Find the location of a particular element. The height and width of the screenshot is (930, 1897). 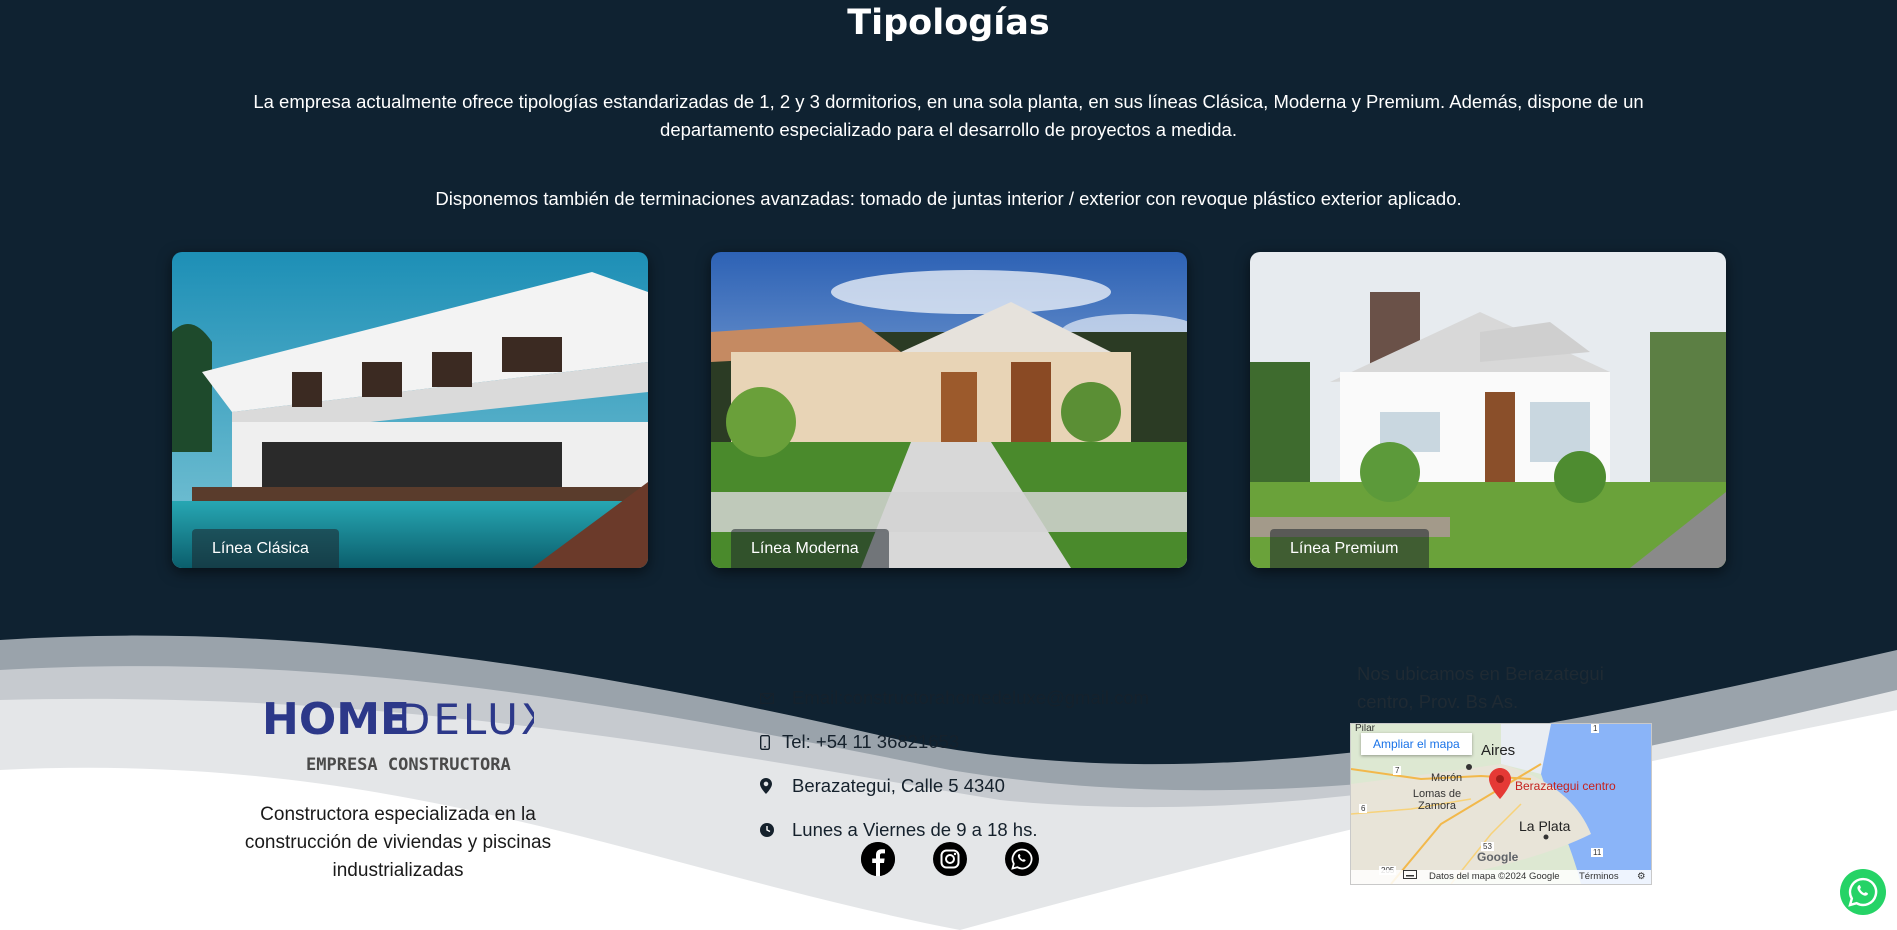

house-lawn-image is located at coordinates (1488, 410).